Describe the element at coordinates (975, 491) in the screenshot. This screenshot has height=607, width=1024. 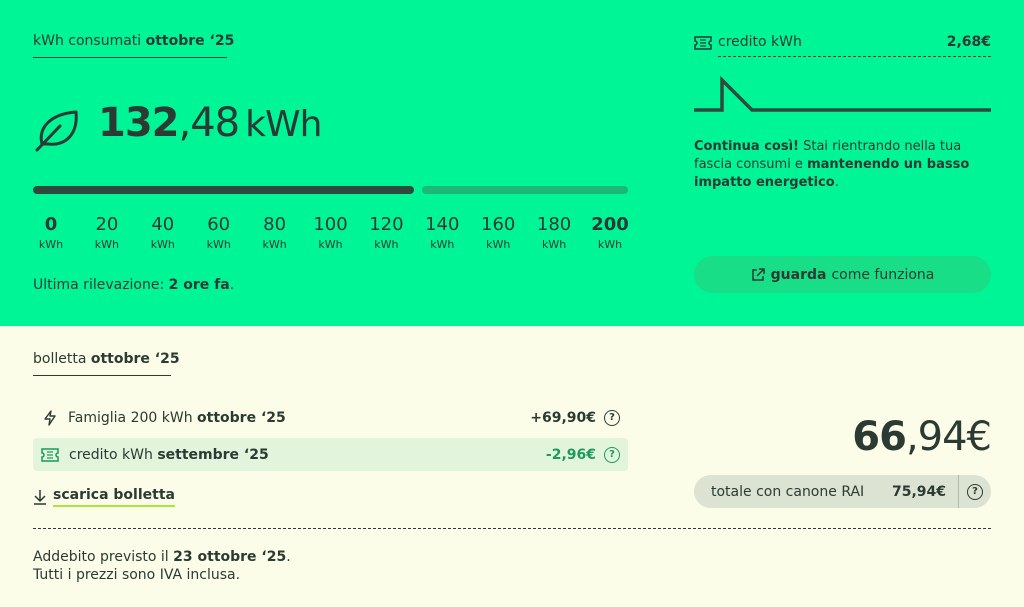
I see `rai-help-icon: ?` at that location.